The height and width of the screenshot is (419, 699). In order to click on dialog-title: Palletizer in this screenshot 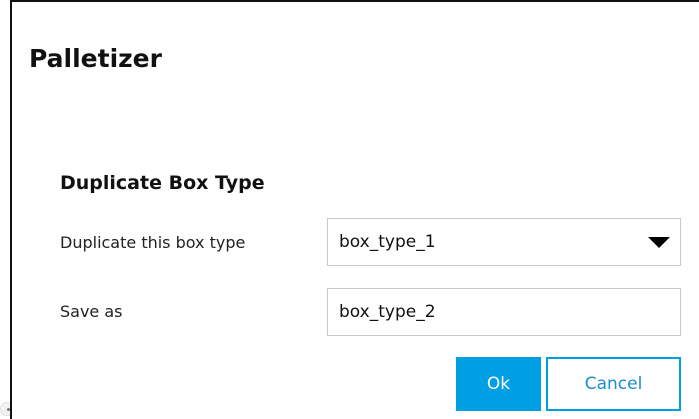, I will do `click(95, 58)`.